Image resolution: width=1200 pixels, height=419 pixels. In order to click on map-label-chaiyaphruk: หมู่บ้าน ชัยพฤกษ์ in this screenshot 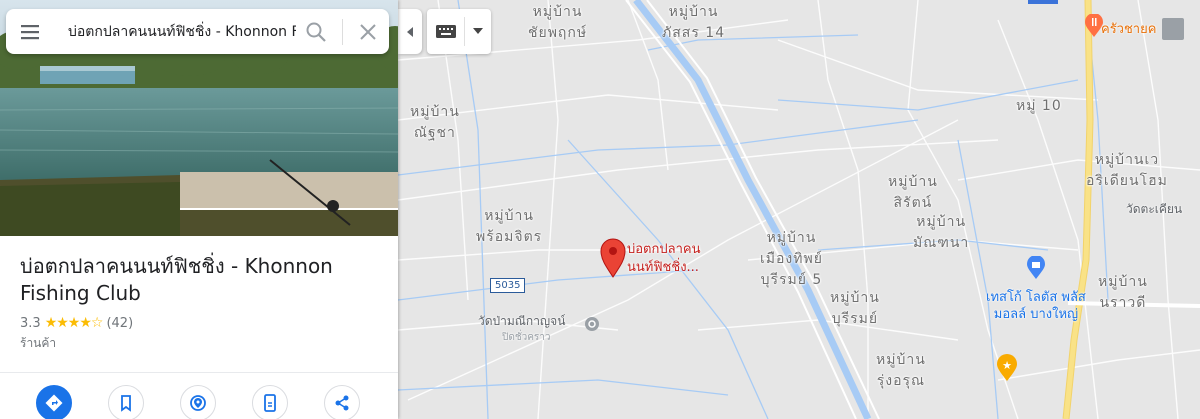, I will do `click(558, 22)`.